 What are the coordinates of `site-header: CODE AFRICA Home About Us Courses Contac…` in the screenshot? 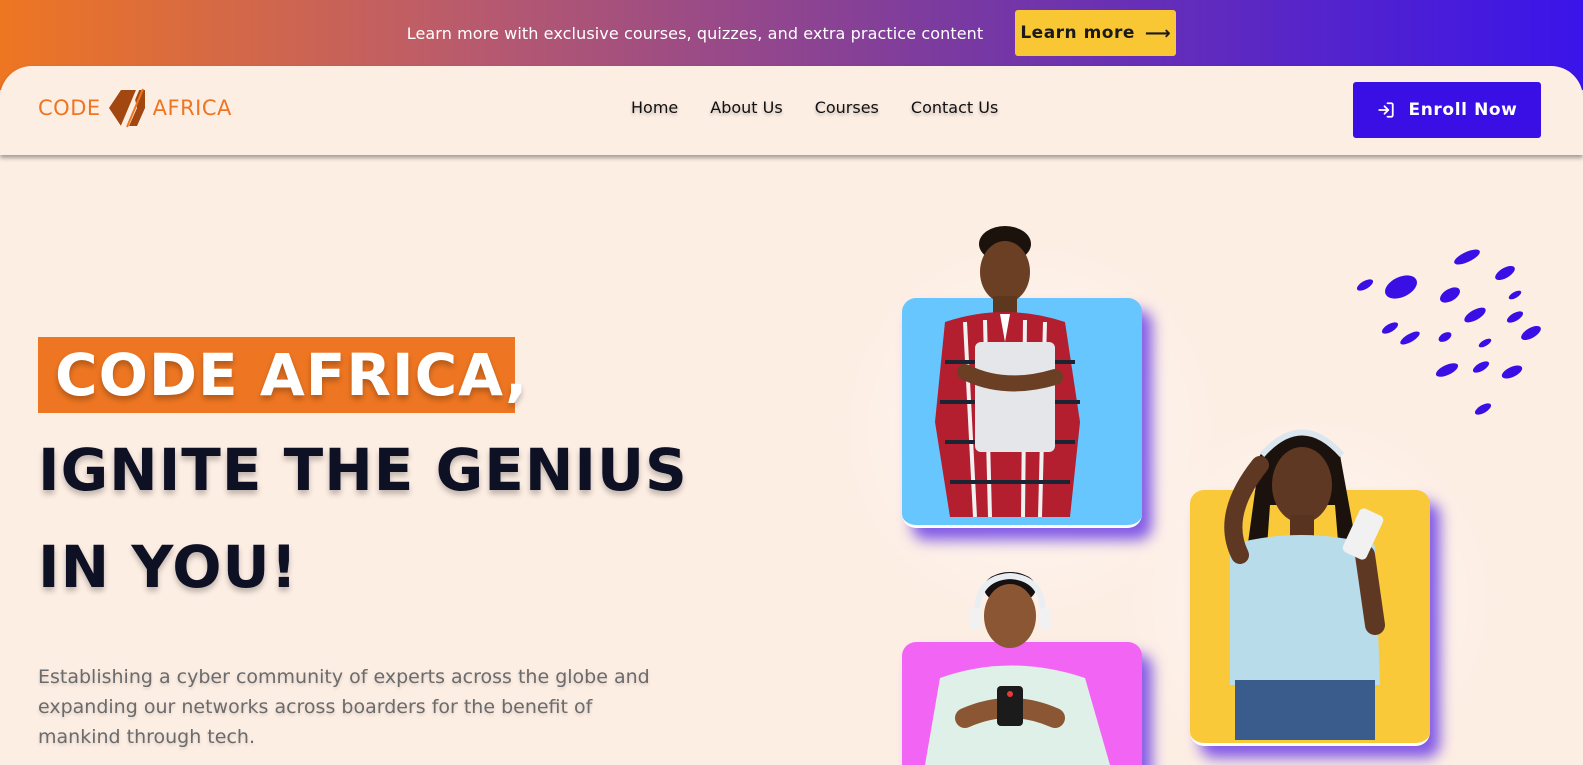 It's located at (791, 110).